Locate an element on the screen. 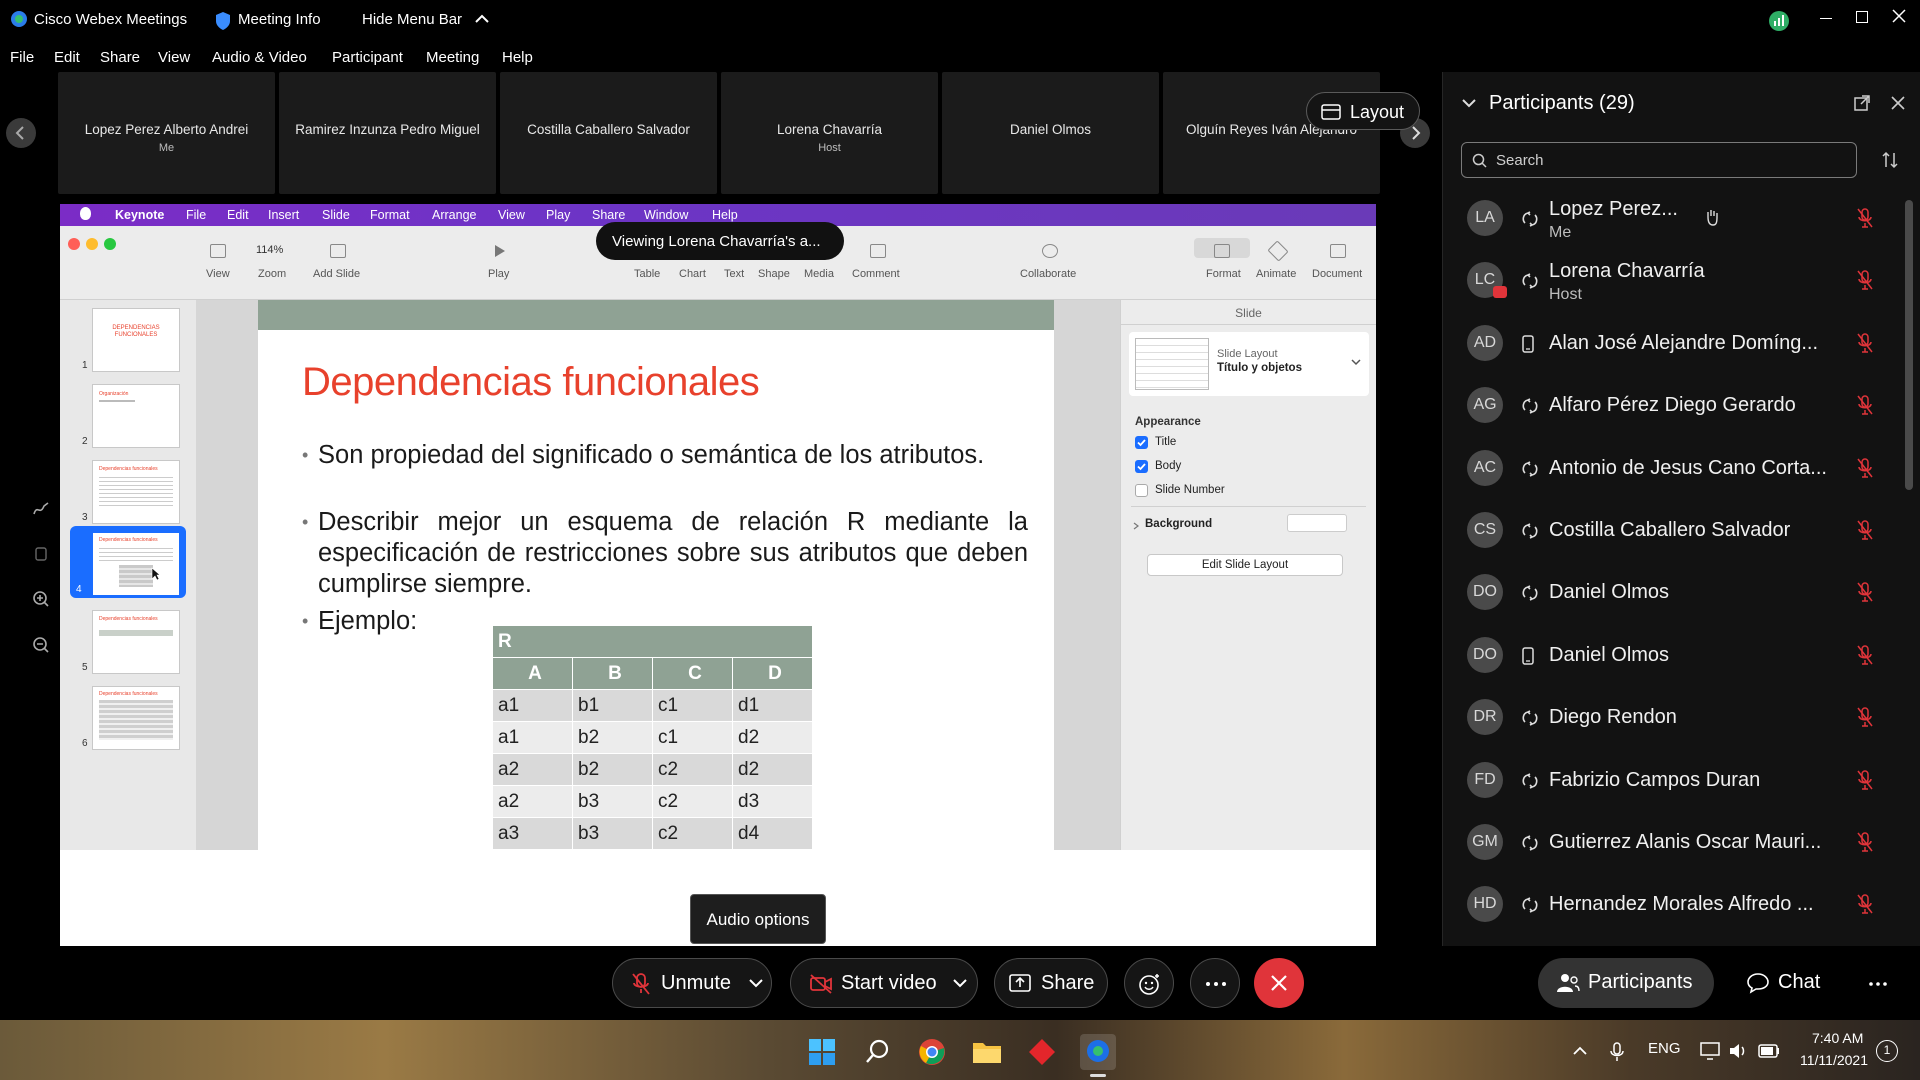 This screenshot has width=1920, height=1080. notification-badge: 1 is located at coordinates (1887, 1051).